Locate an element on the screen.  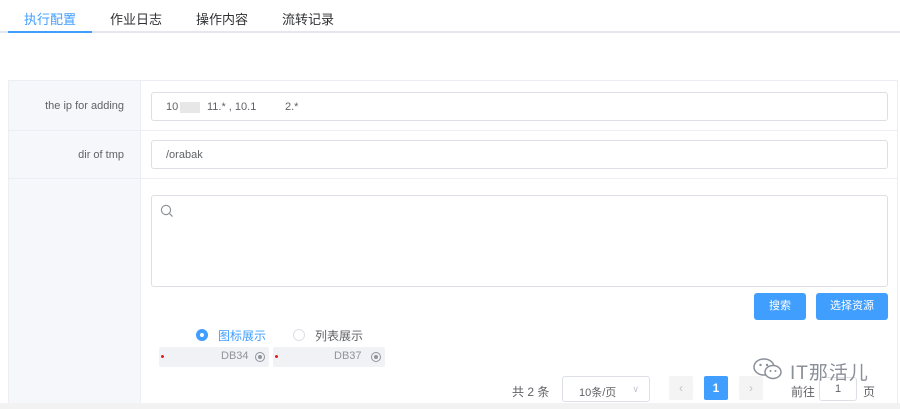
list-view-label: 列表展示 is located at coordinates (339, 336).